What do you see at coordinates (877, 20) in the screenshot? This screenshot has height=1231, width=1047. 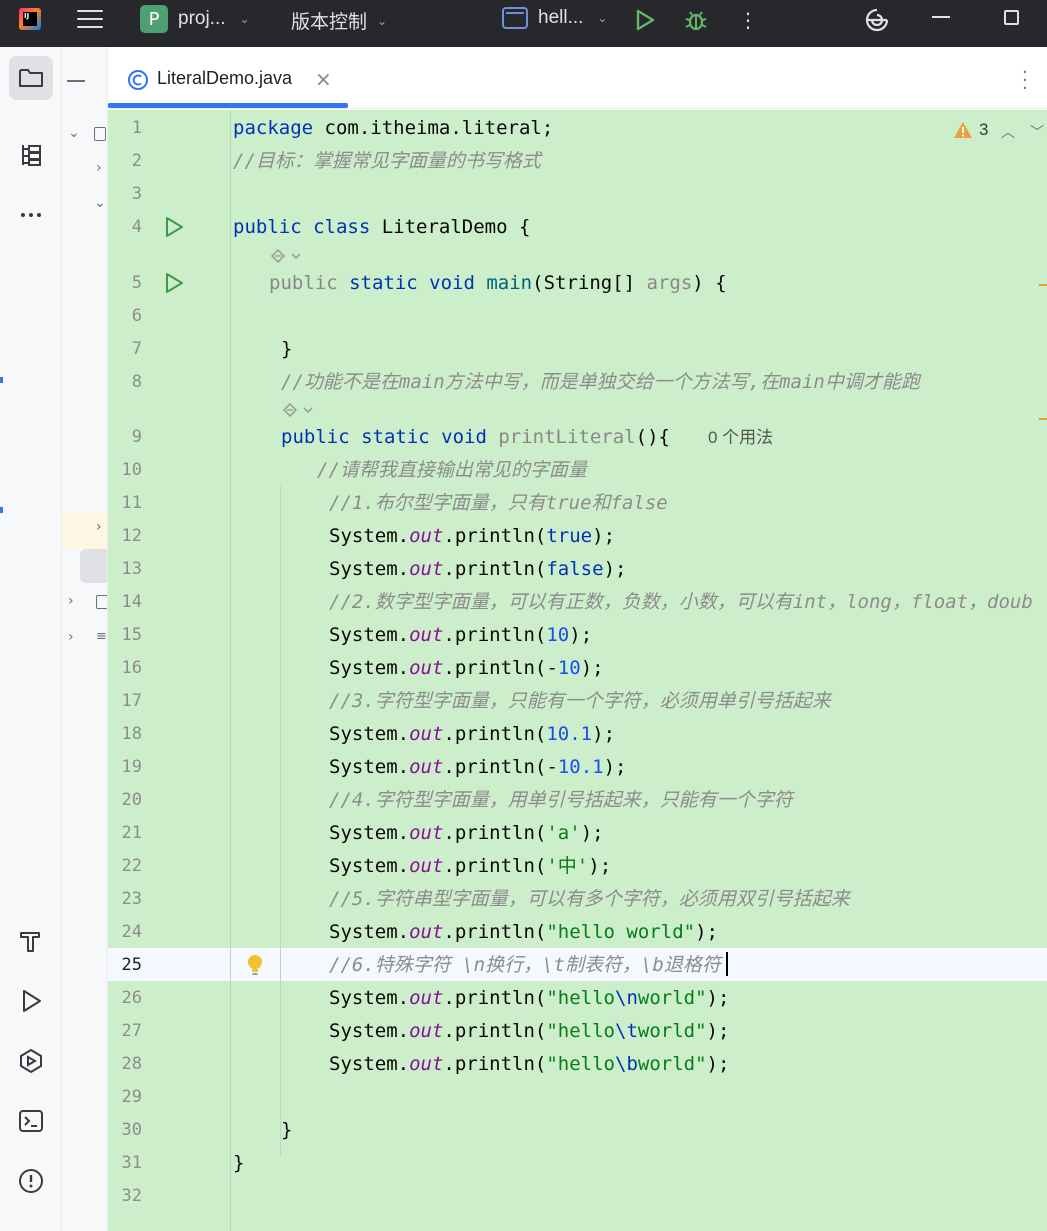 I see `ai-assistant-icon` at bounding box center [877, 20].